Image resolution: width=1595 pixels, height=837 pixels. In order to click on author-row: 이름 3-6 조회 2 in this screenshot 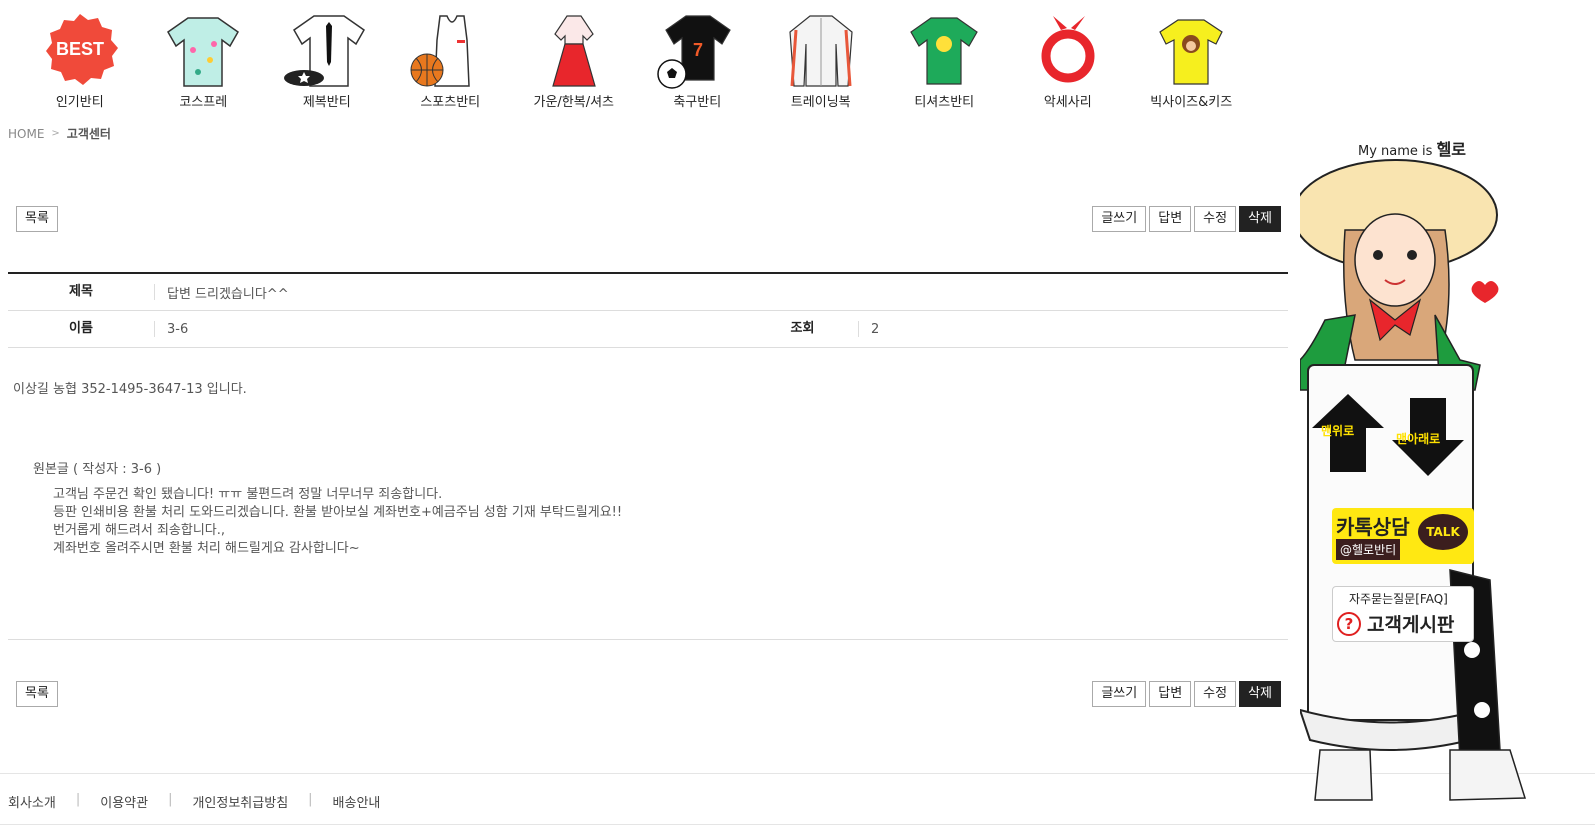, I will do `click(648, 329)`.